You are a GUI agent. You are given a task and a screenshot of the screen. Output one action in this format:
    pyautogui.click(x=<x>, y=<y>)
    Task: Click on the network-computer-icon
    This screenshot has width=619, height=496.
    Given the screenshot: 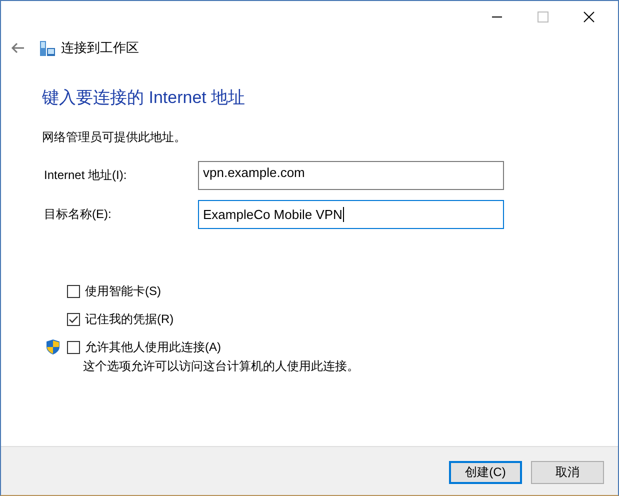 What is the action you would take?
    pyautogui.click(x=47, y=48)
    